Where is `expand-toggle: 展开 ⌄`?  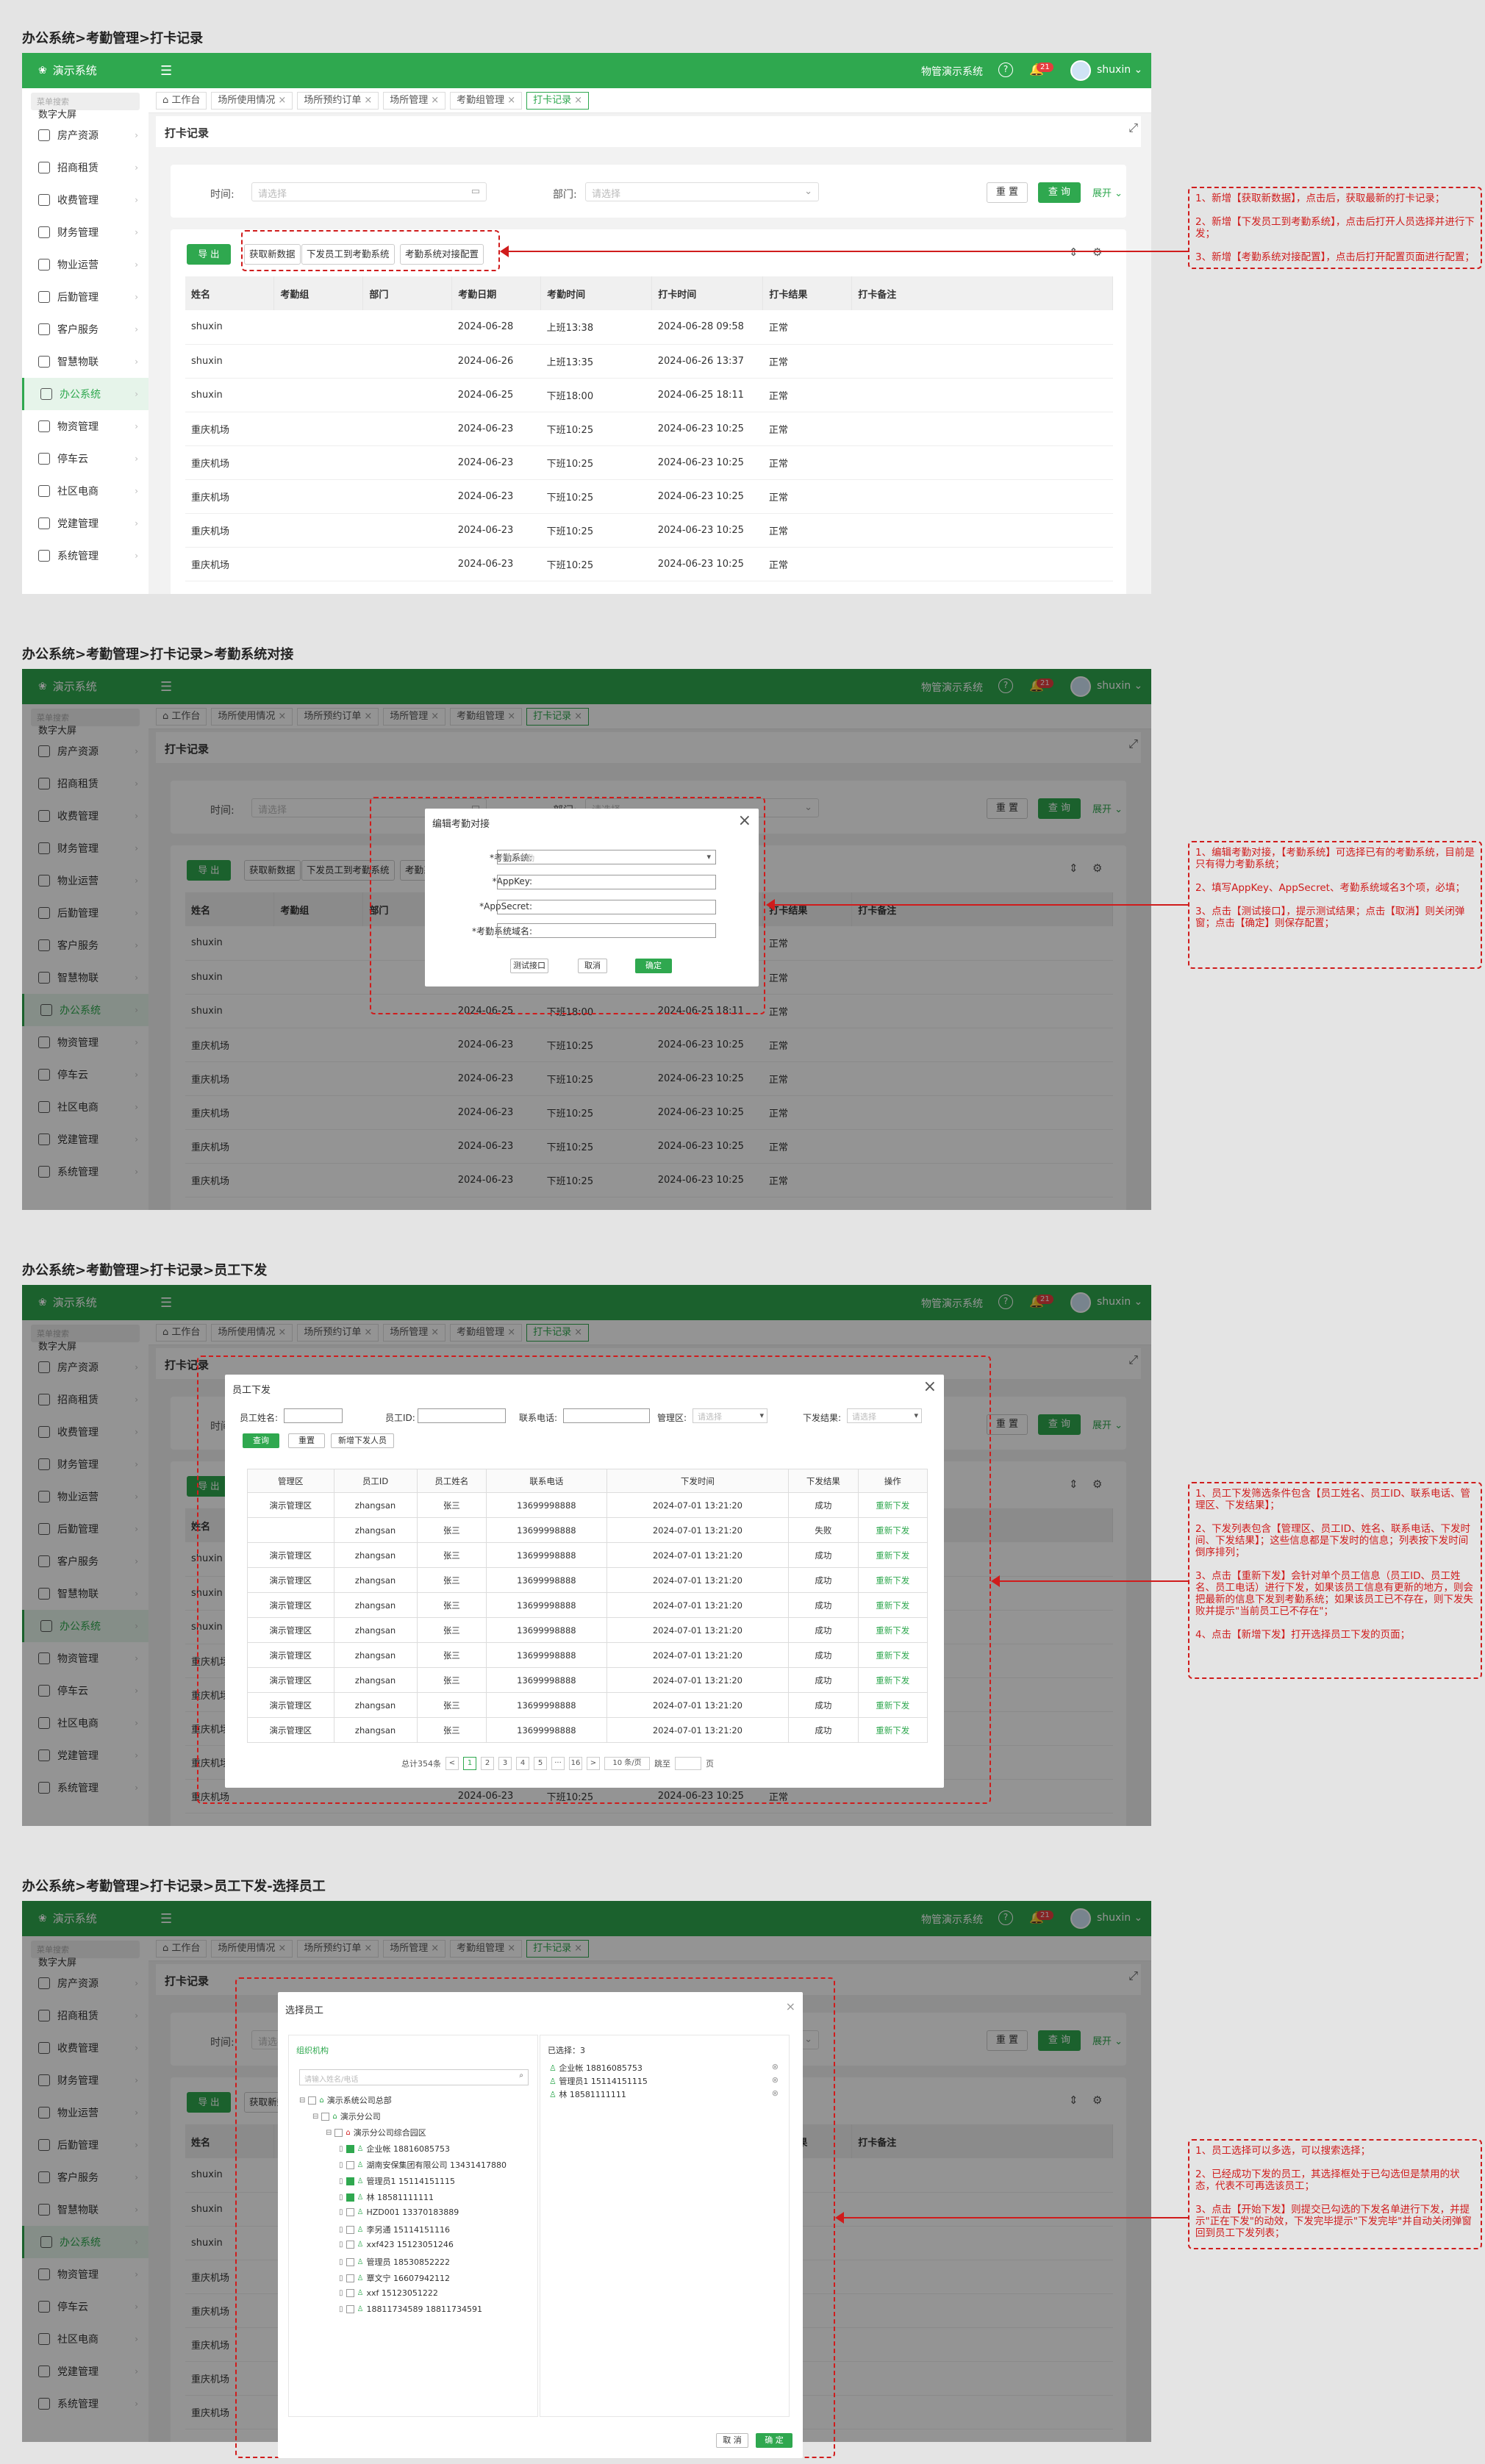
expand-toggle: 展开 ⌄ is located at coordinates (1107, 192).